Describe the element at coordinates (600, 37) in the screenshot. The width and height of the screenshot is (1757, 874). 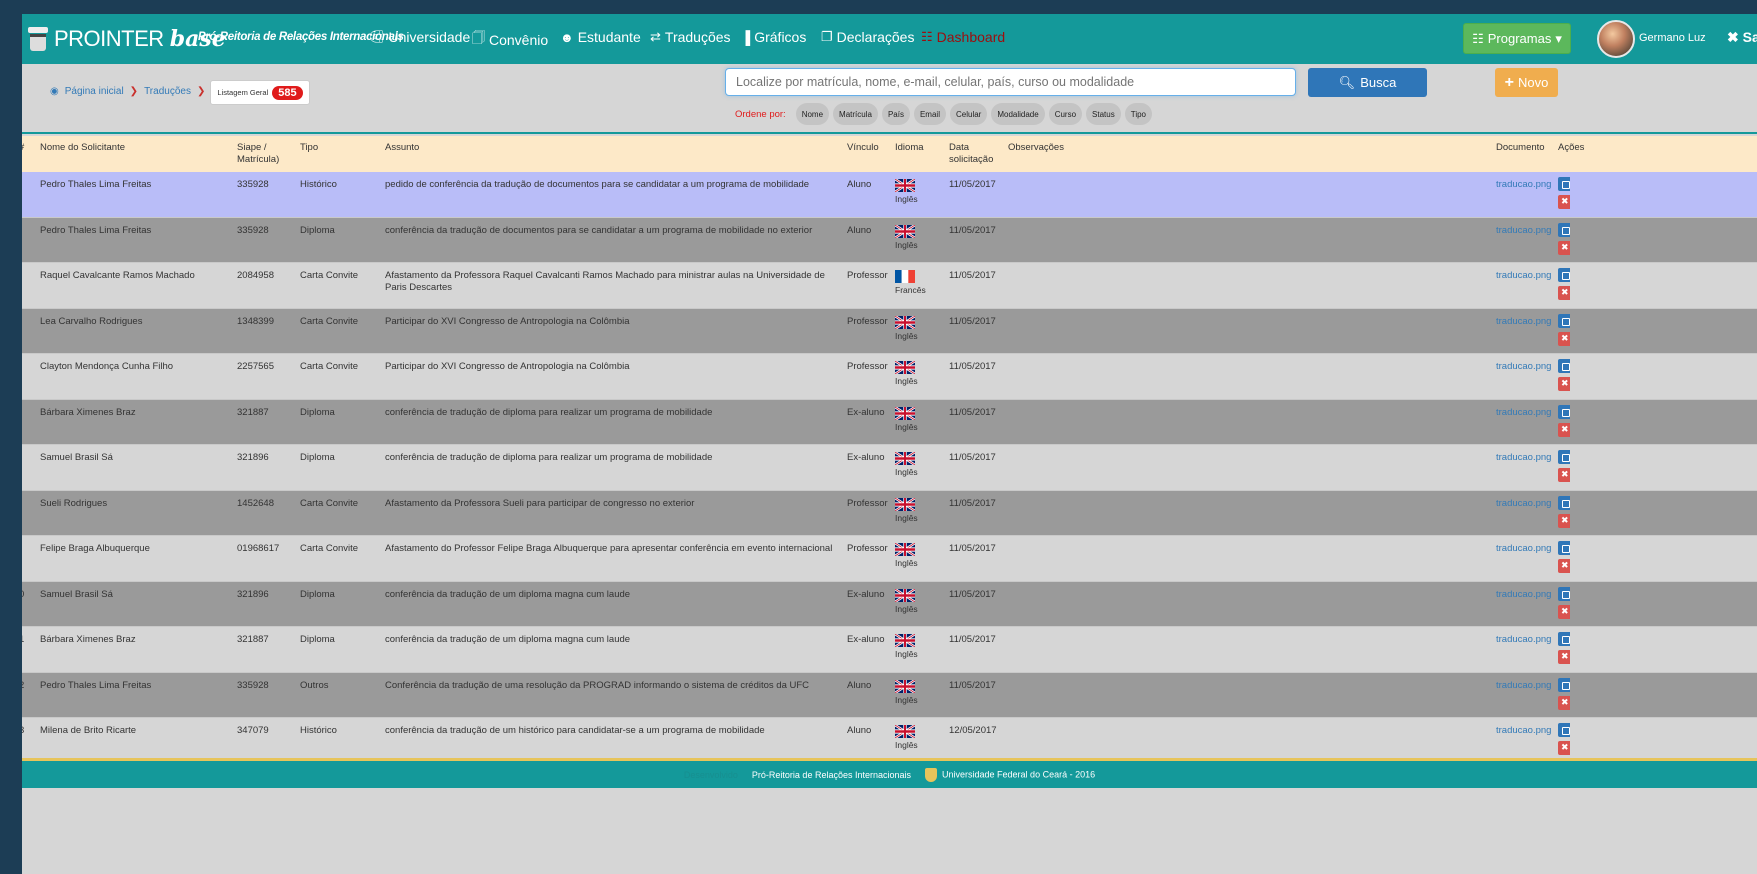
I see `nav-estudante: ☻ Estudante` at that location.